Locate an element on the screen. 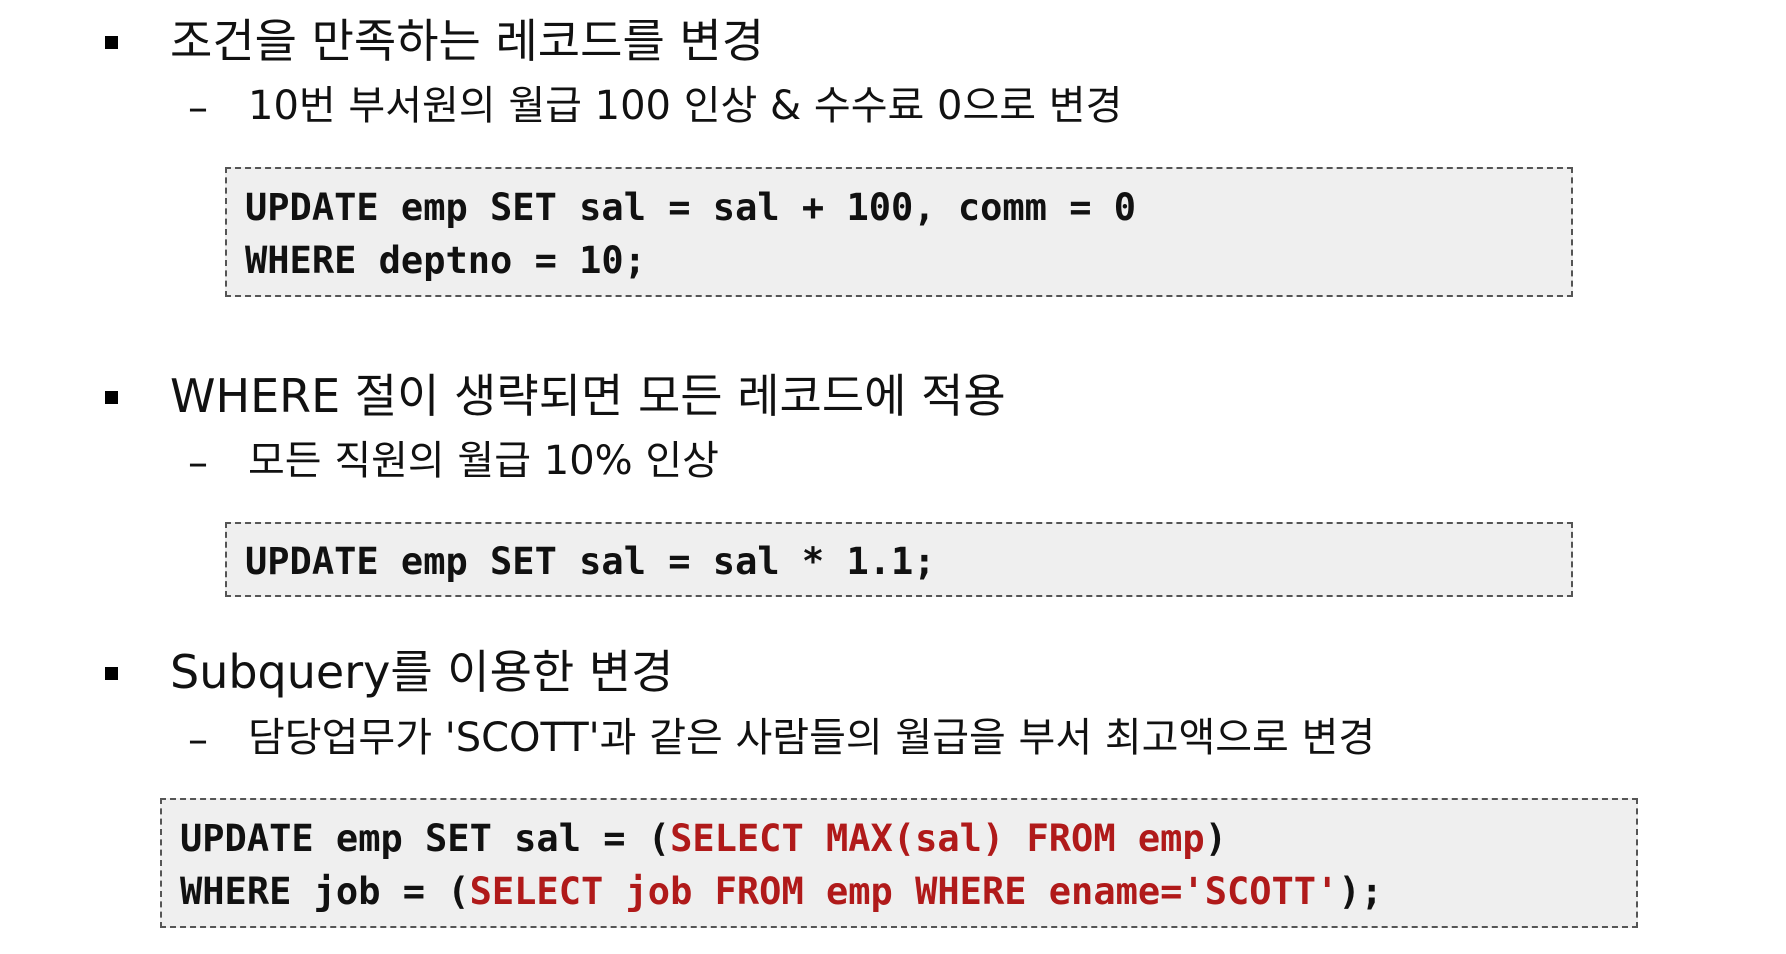 The height and width of the screenshot is (954, 1786). code-block: UPDATE emp SET sal = sal * 1.1; is located at coordinates (899, 559).